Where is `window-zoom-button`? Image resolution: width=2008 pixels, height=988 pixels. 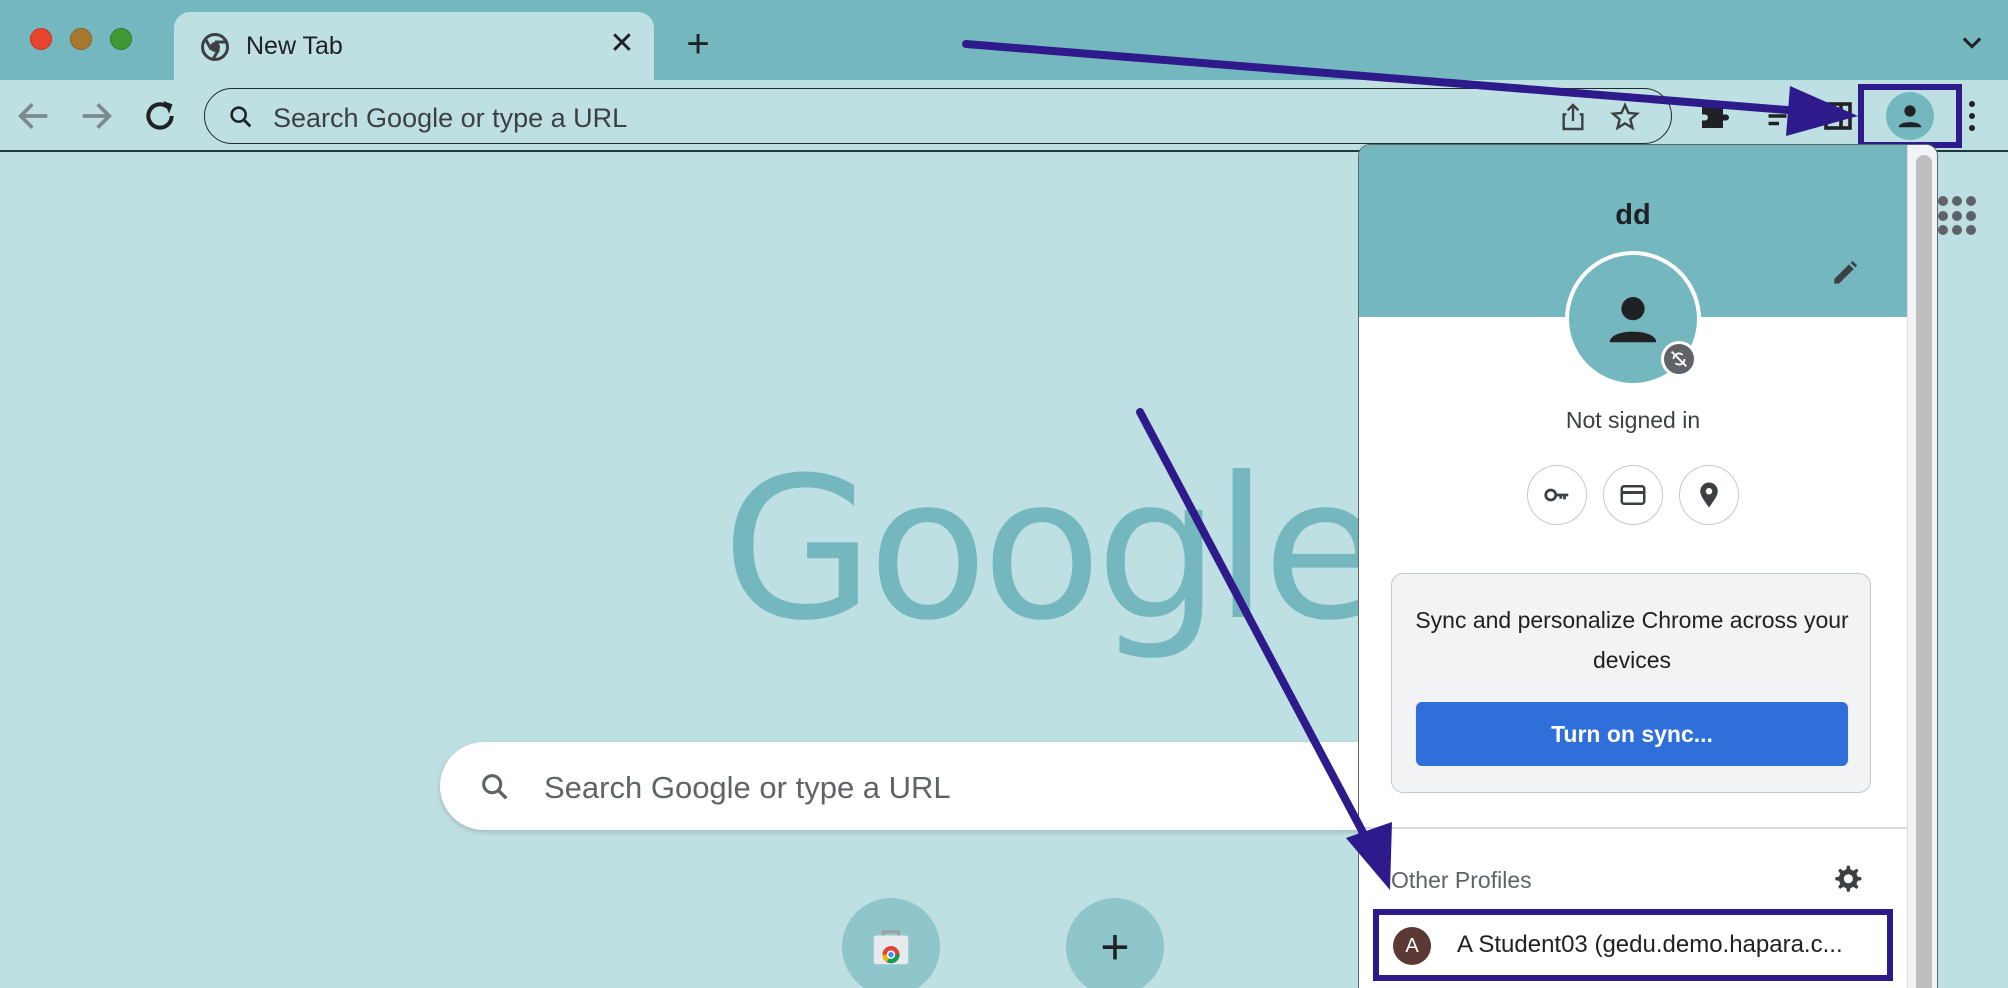
window-zoom-button is located at coordinates (121, 39).